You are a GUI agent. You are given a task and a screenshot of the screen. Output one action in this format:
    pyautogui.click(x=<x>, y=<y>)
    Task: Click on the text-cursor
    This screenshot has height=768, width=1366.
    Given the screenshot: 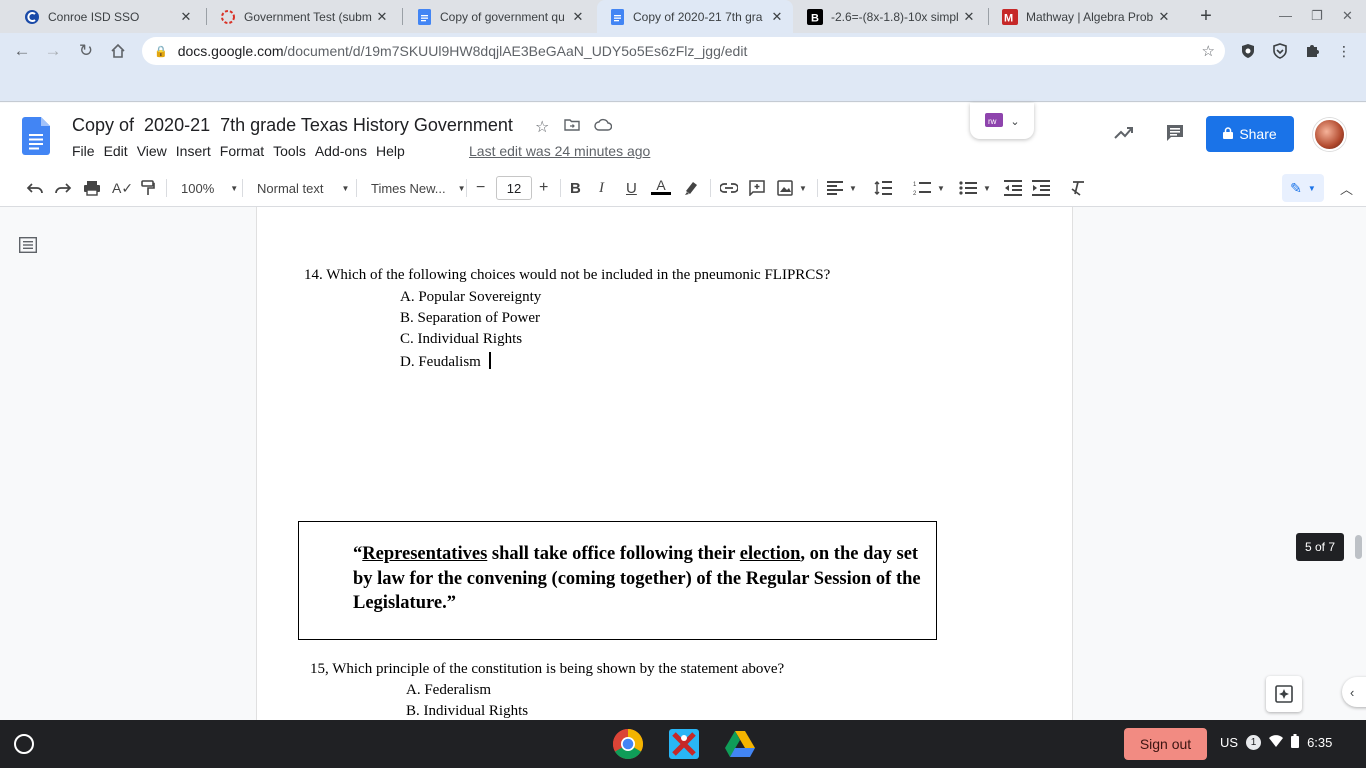 What is the action you would take?
    pyautogui.click(x=489, y=360)
    